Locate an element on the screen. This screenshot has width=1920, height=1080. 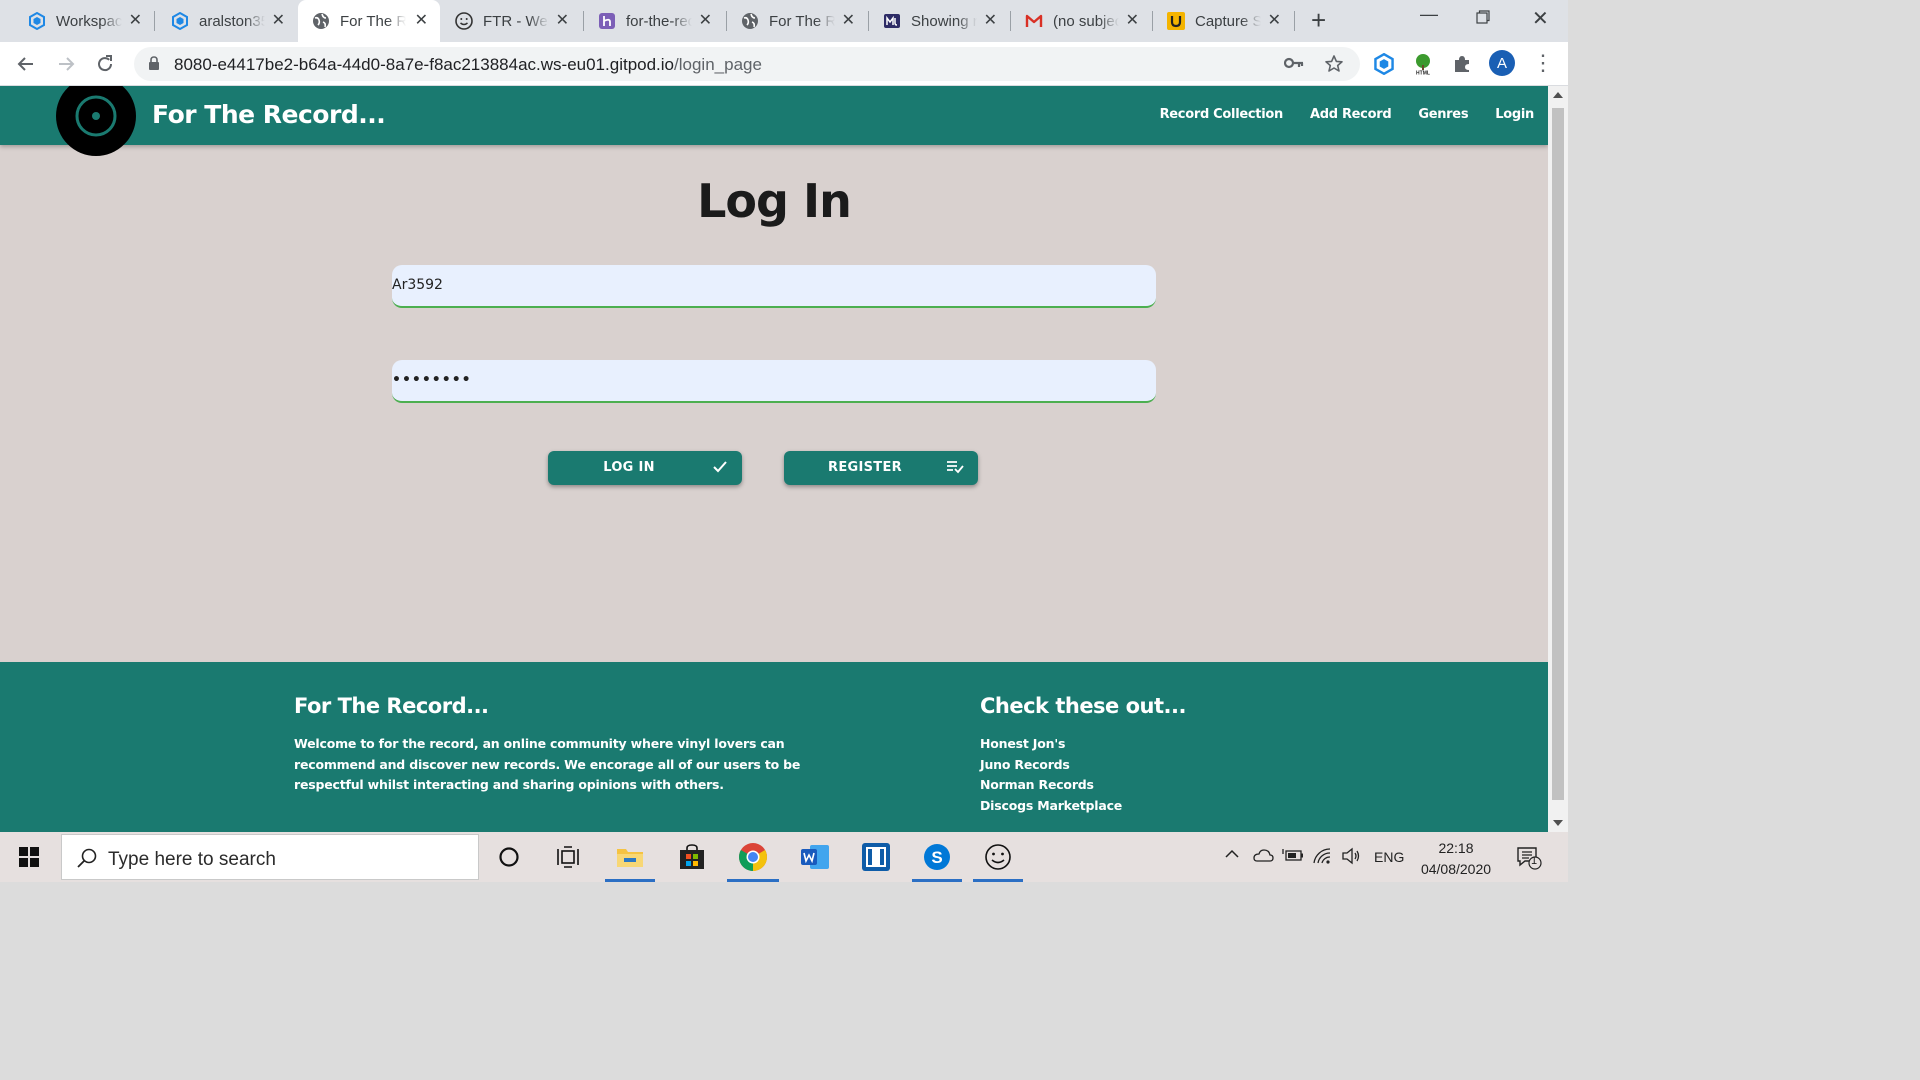
nav-login: Login is located at coordinates (1514, 114).